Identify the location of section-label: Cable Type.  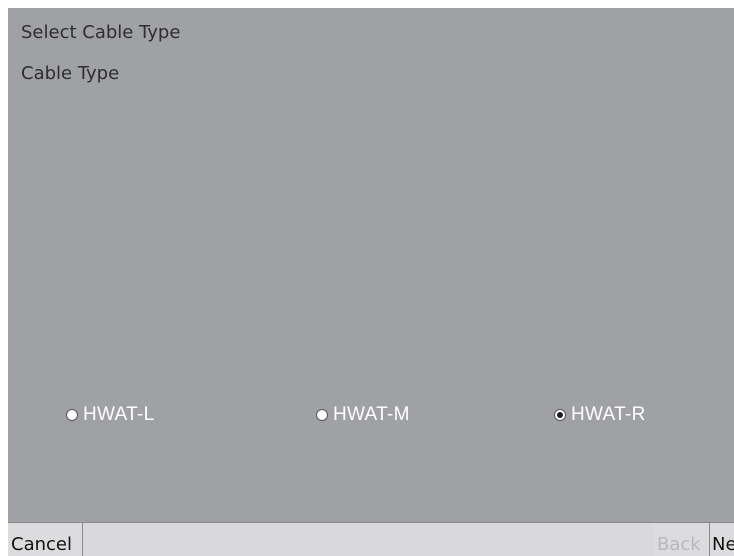
(70, 73).